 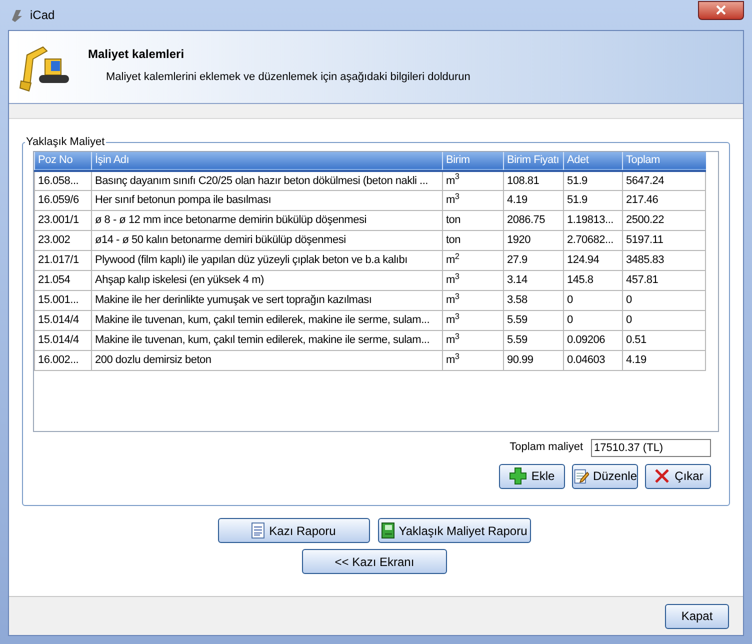 I want to click on close-button, so click(x=721, y=10).